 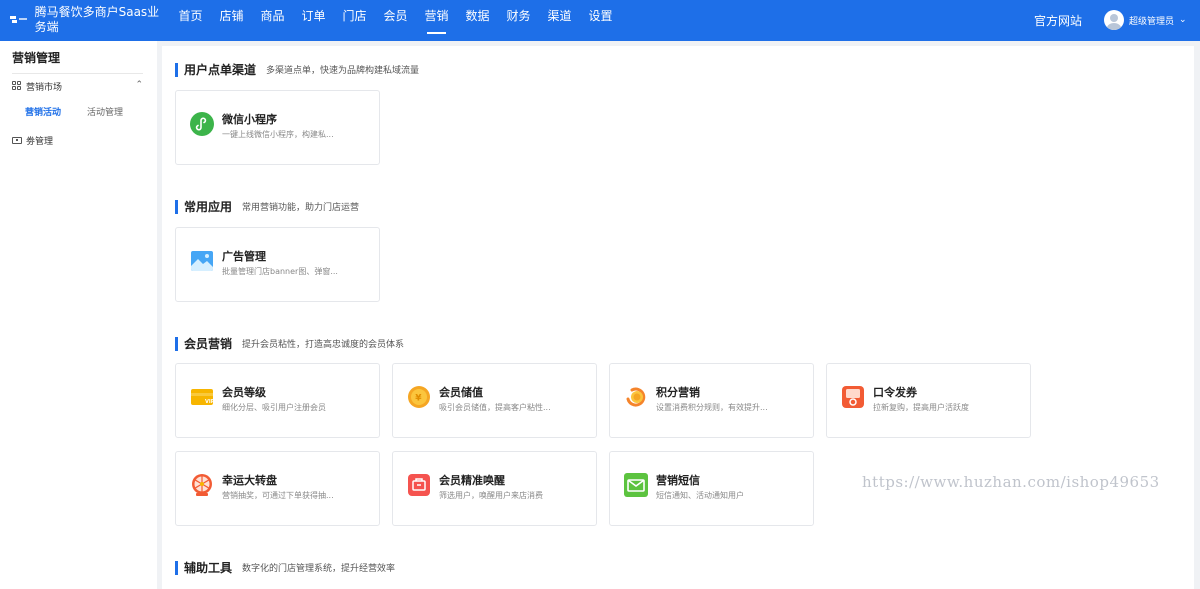 What do you see at coordinates (272, 20) in the screenshot?
I see `nav-products: 商品` at bounding box center [272, 20].